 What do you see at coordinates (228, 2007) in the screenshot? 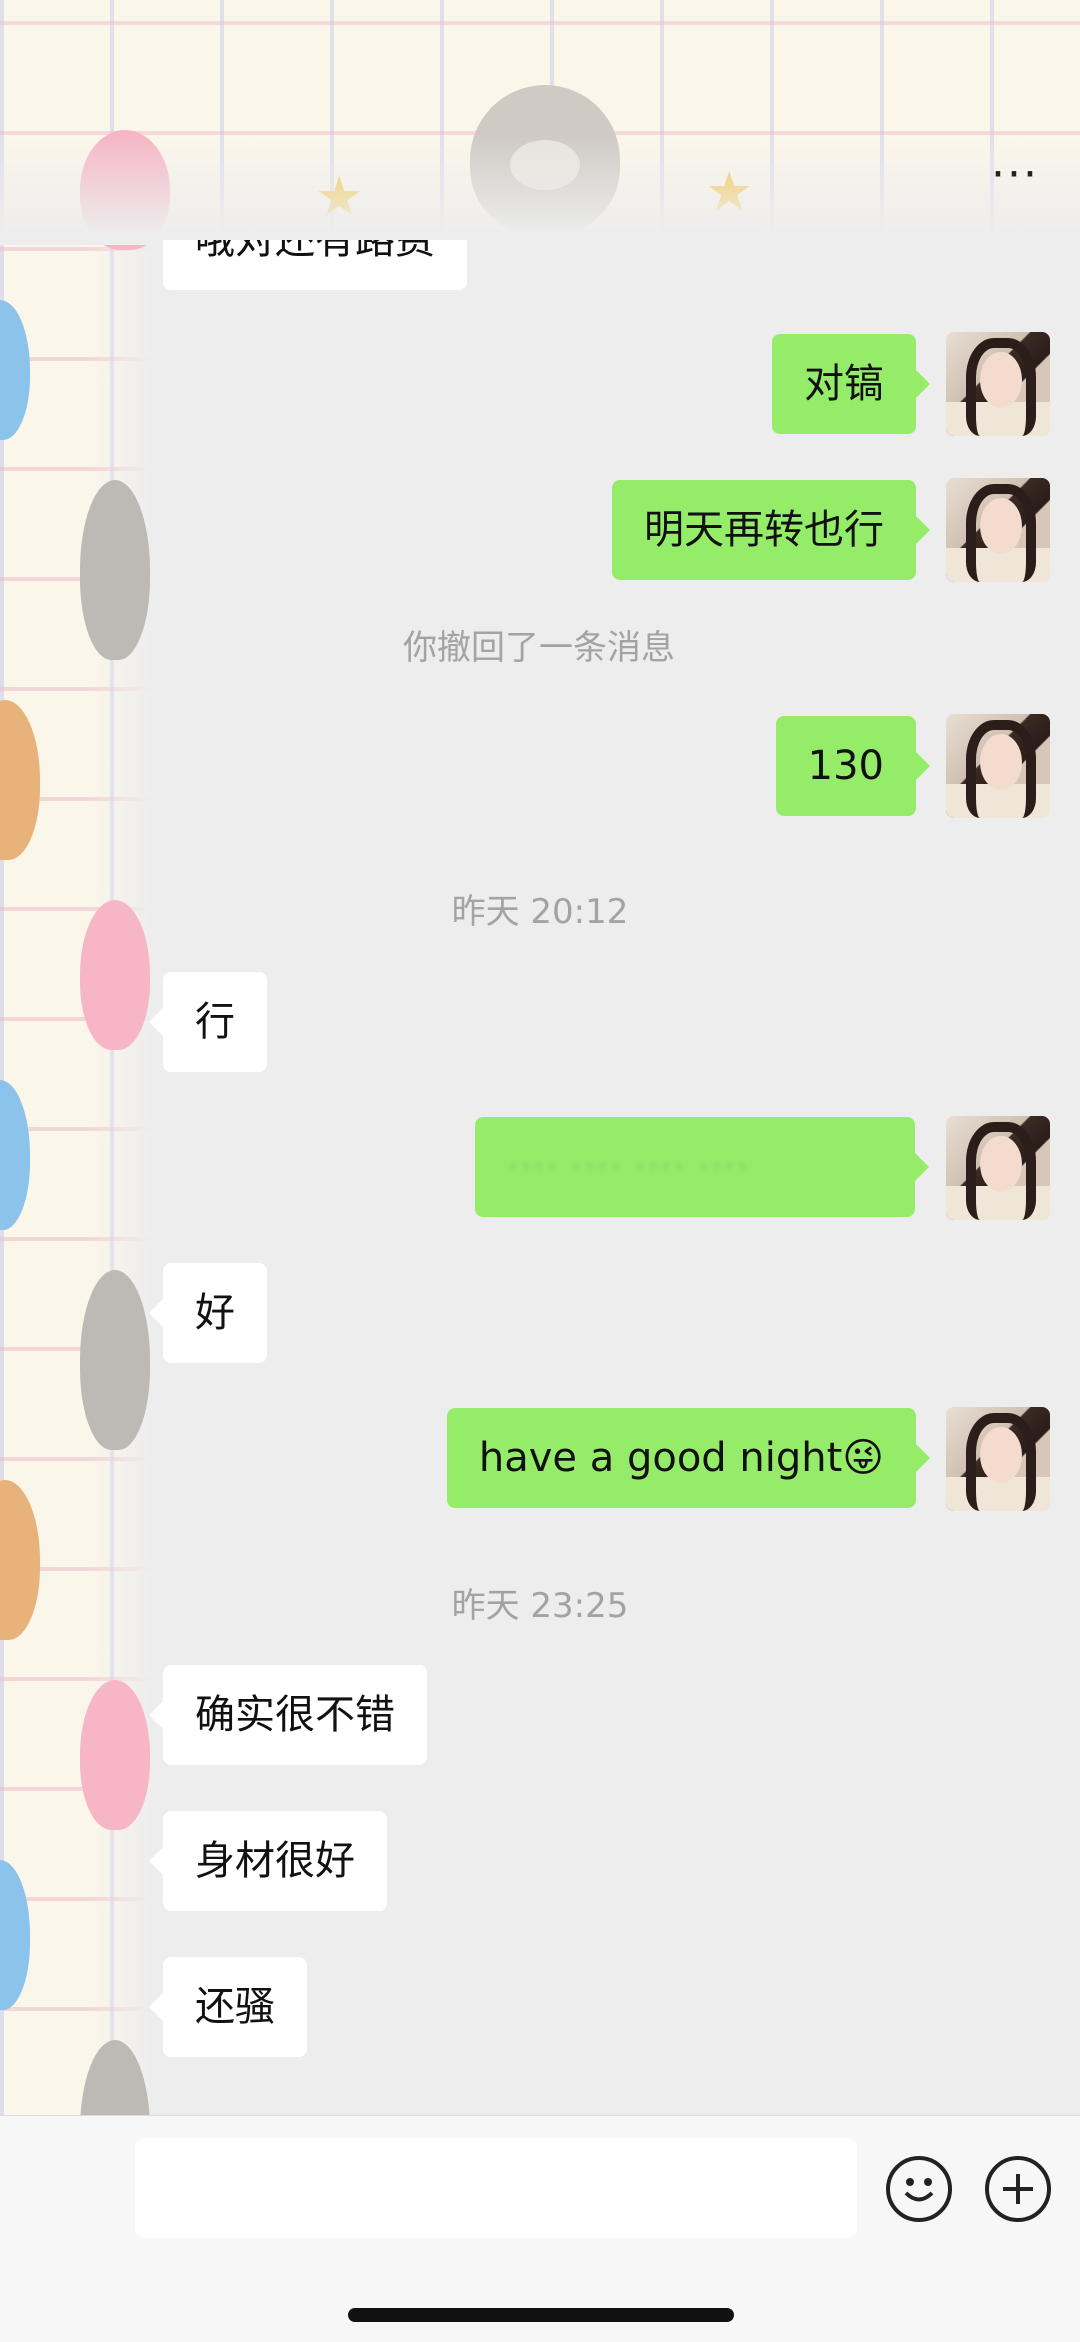
I see `message-incoming: 还骚` at bounding box center [228, 2007].